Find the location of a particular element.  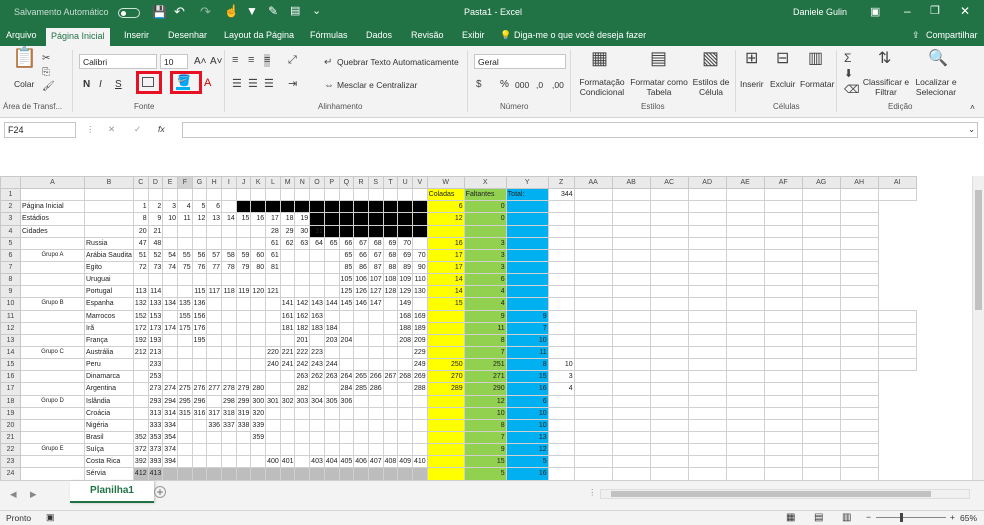

cell: 339 is located at coordinates (258, 425).